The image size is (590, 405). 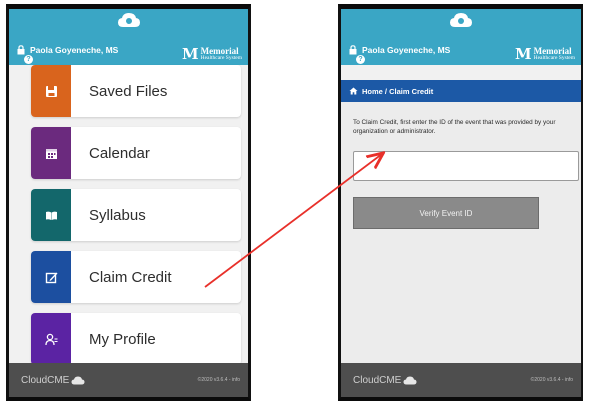 I want to click on menu-item-label: Calendar, so click(x=119, y=153).